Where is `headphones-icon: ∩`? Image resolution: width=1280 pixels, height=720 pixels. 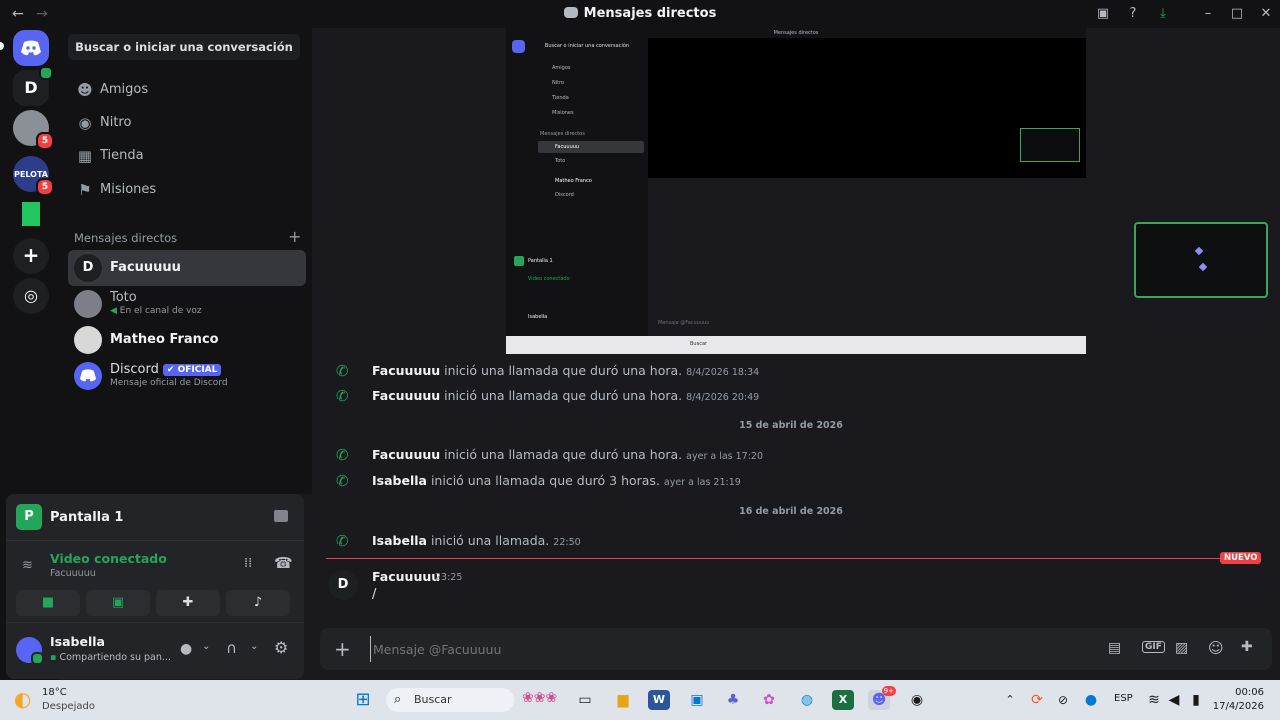
headphones-icon: ∩ is located at coordinates (231, 648).